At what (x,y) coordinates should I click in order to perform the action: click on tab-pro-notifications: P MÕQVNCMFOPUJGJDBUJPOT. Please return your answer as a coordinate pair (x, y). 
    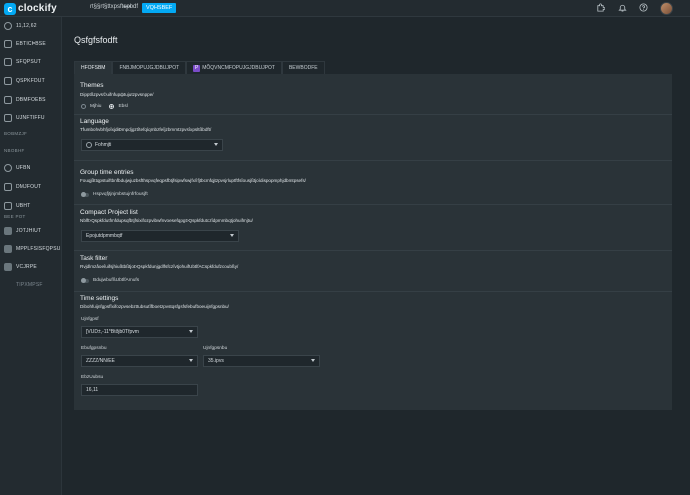
    Looking at the image, I should click on (234, 67).